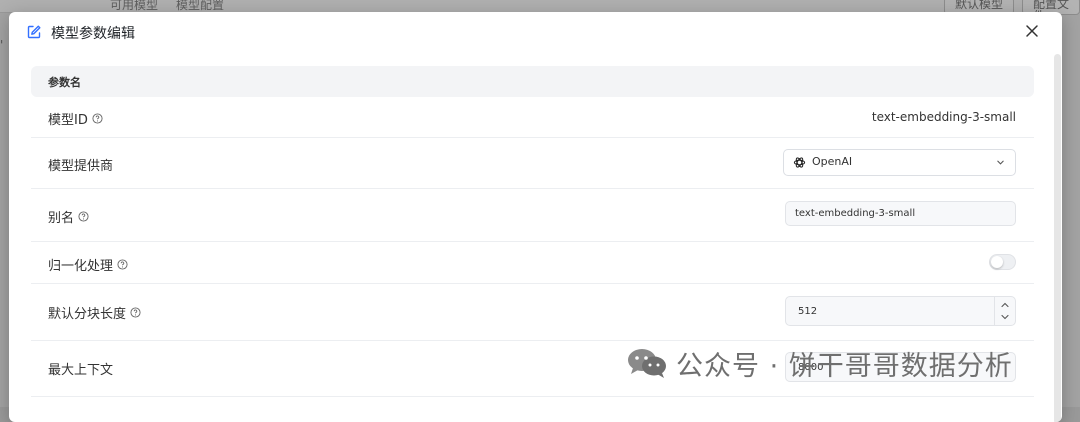 The height and width of the screenshot is (422, 1080). I want to click on max-context-label: 最大上下文, so click(81, 370).